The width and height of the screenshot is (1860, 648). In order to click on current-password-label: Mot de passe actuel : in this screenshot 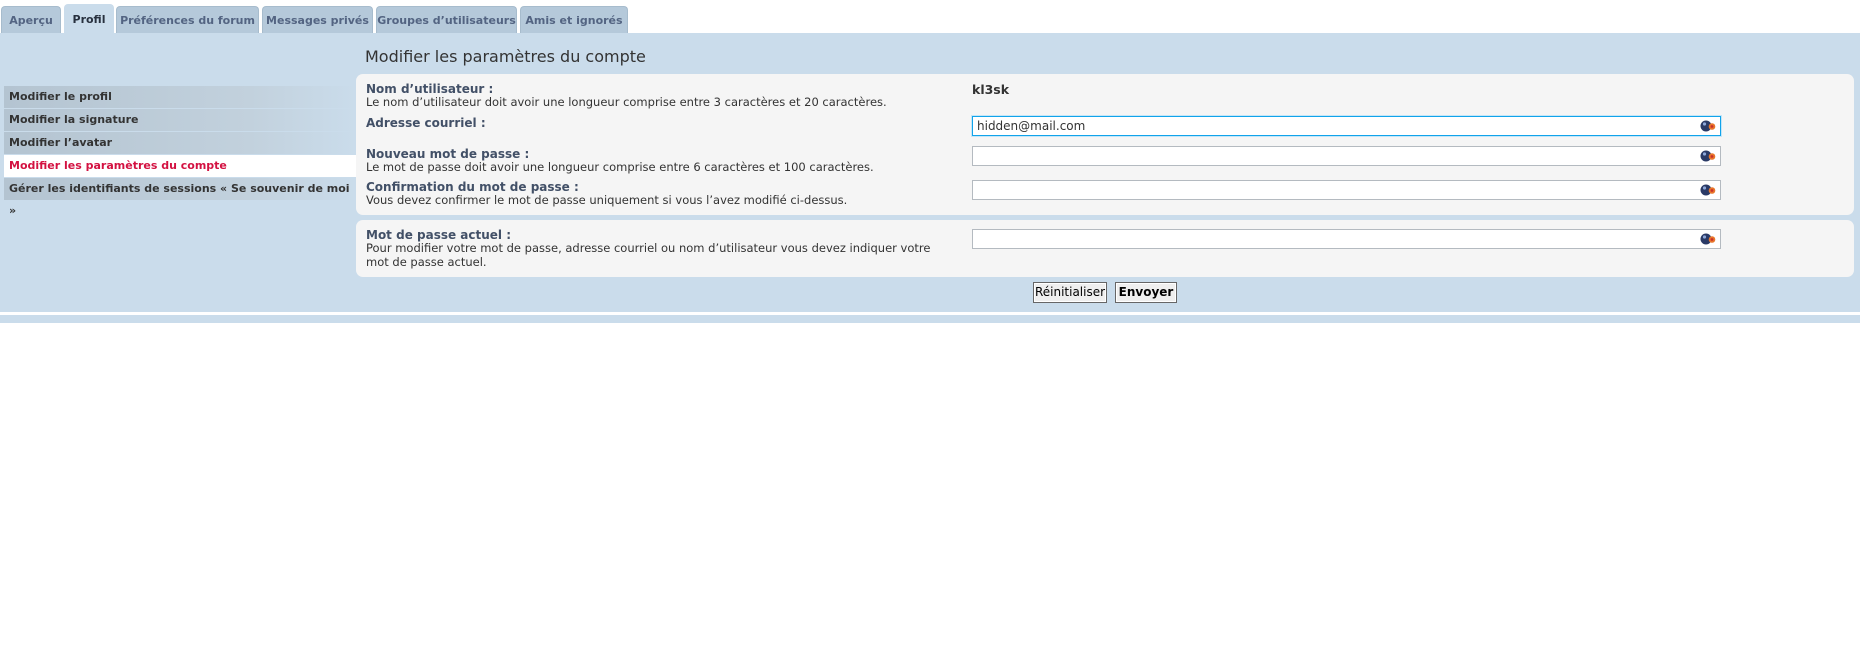, I will do `click(439, 235)`.